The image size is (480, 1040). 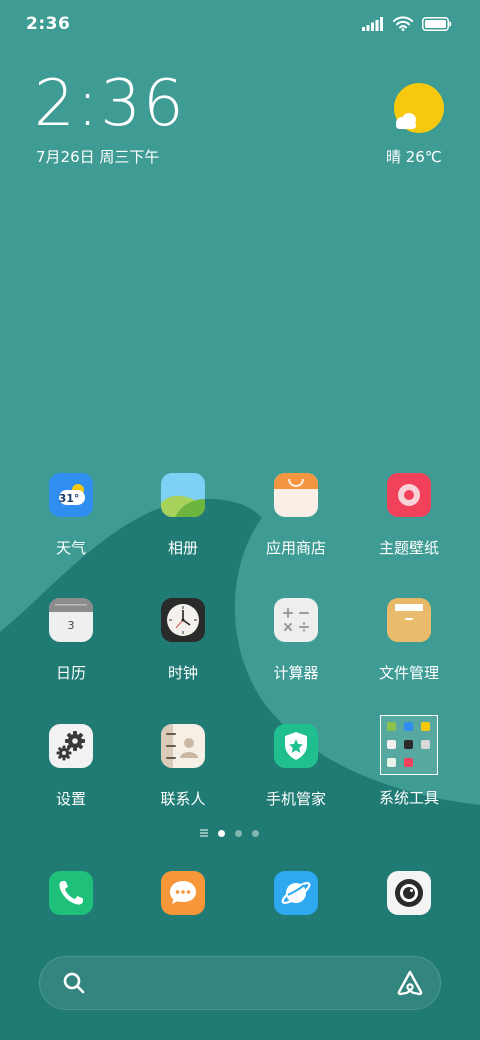 I want to click on app-settings: 设置, so click(x=71, y=766).